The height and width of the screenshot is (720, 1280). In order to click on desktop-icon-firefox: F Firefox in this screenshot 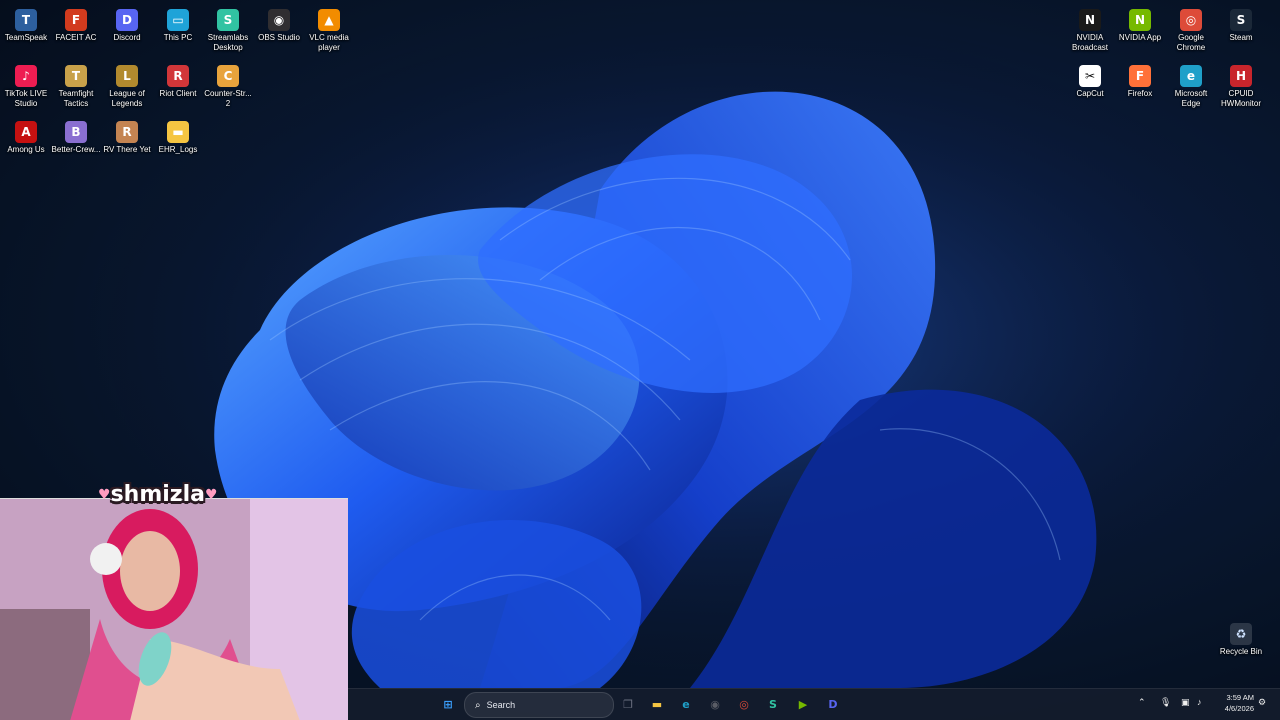, I will do `click(1140, 79)`.